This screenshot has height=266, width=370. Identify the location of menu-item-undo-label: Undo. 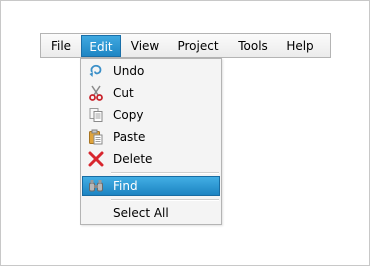
(129, 71).